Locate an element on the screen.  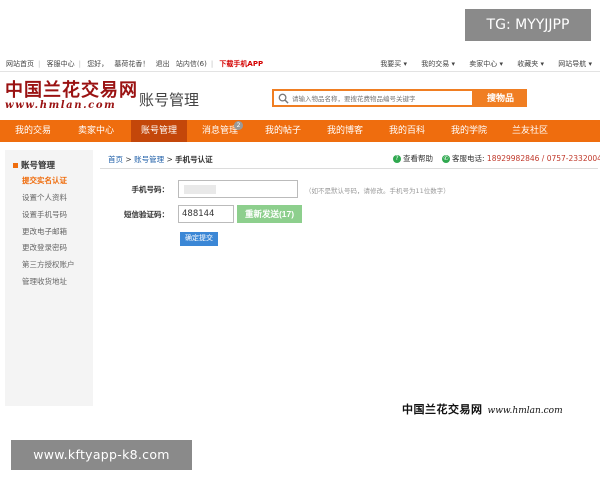
nav-tab-messages: 消息管理 2 is located at coordinates (220, 131).